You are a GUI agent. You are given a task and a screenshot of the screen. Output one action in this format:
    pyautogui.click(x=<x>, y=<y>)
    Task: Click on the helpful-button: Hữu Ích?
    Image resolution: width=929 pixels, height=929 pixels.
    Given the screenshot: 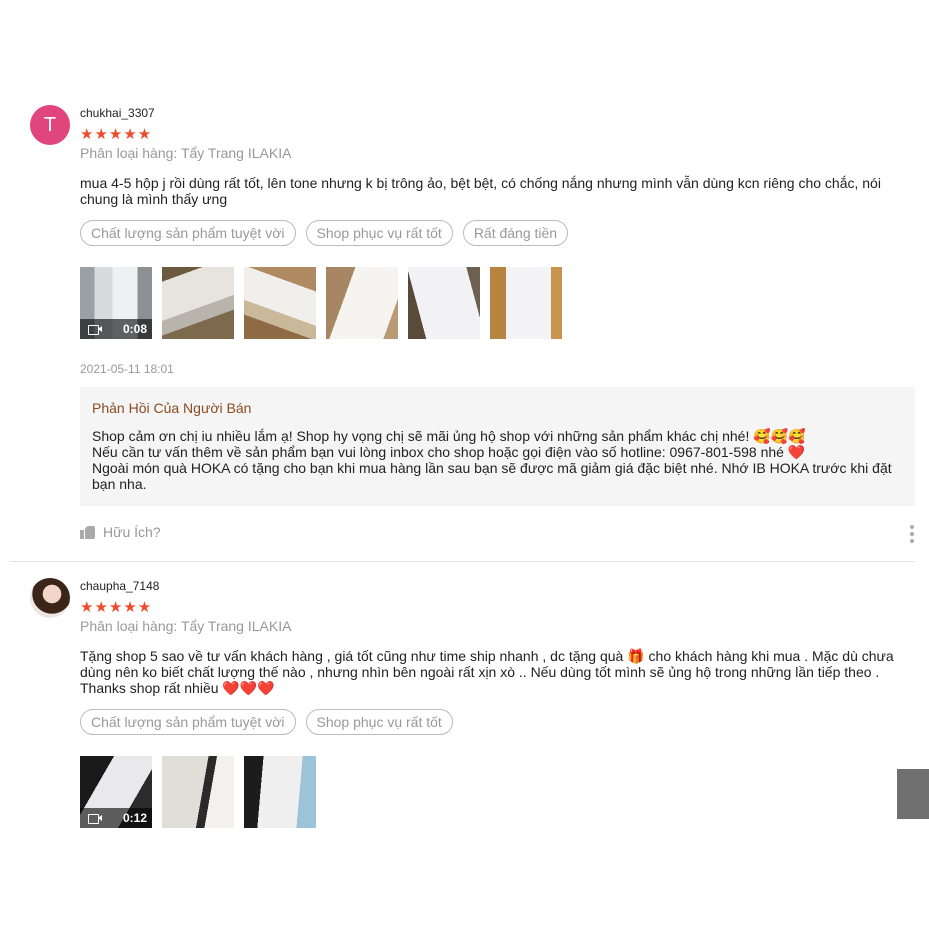 What is the action you would take?
    pyautogui.click(x=120, y=532)
    